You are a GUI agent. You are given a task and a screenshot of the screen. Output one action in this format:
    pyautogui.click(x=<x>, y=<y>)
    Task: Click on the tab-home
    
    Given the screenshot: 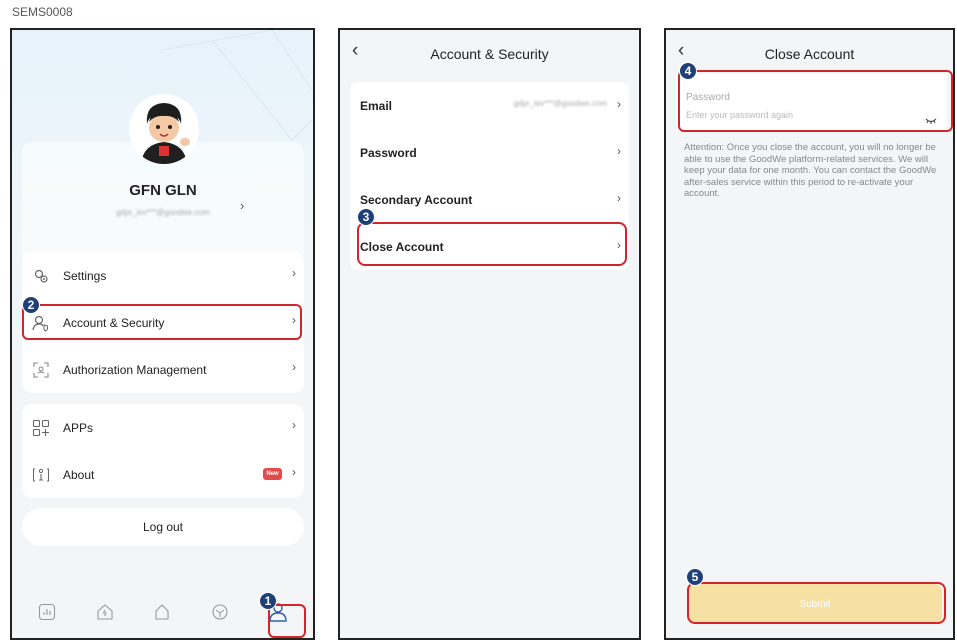 What is the action you would take?
    pyautogui.click(x=105, y=612)
    